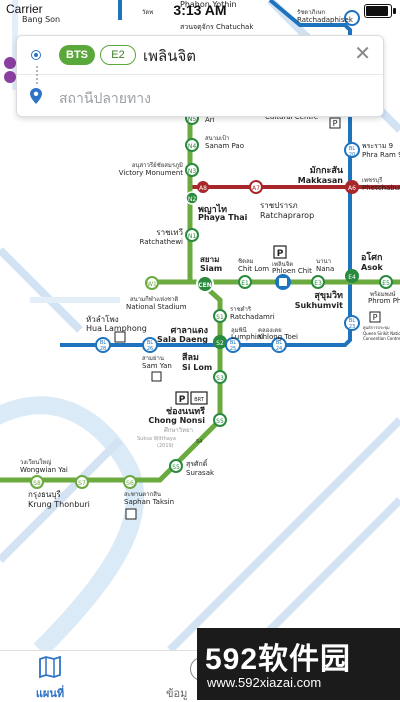  Describe the element at coordinates (362, 53) in the screenshot. I see `close-icon: ✕` at that location.